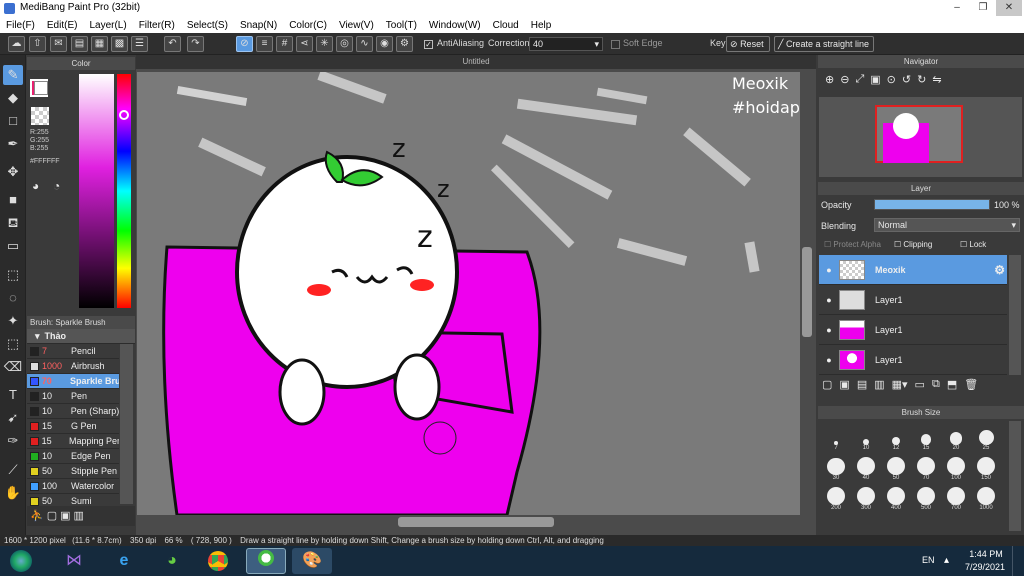 The width and height of the screenshot is (1024, 576). What do you see at coordinates (13, 172) in the screenshot?
I see `move-tool-icon: ✥` at bounding box center [13, 172].